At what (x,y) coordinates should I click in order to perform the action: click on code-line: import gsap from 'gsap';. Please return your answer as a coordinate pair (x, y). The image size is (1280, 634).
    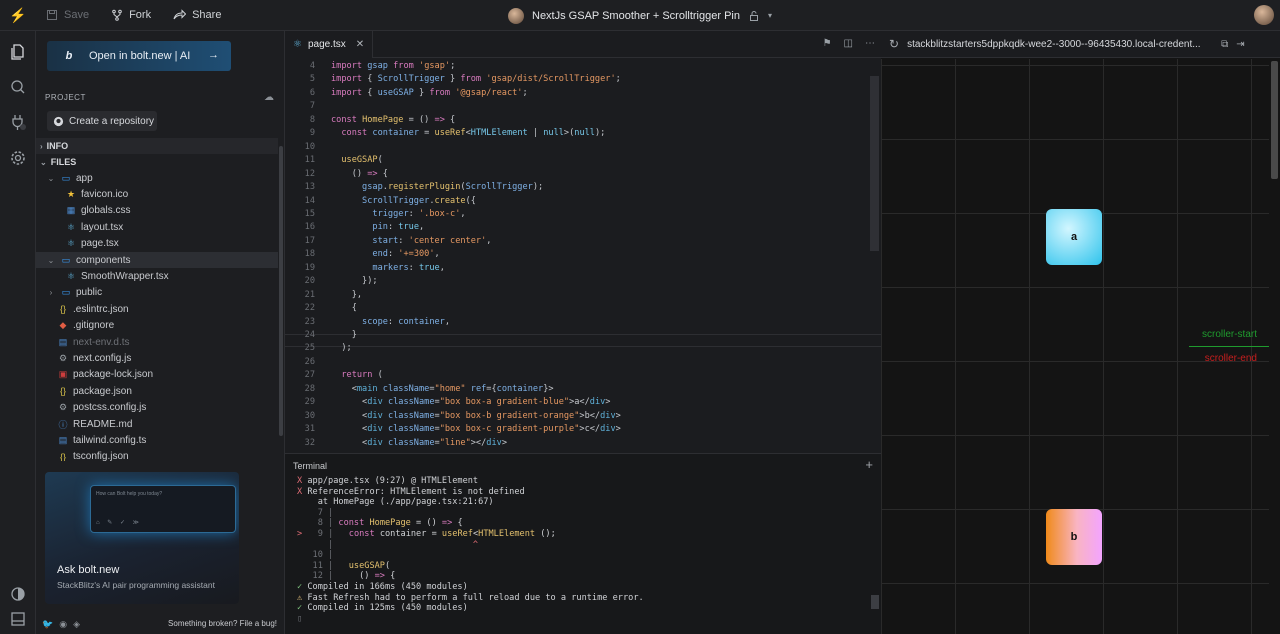
    Looking at the image, I should click on (393, 66).